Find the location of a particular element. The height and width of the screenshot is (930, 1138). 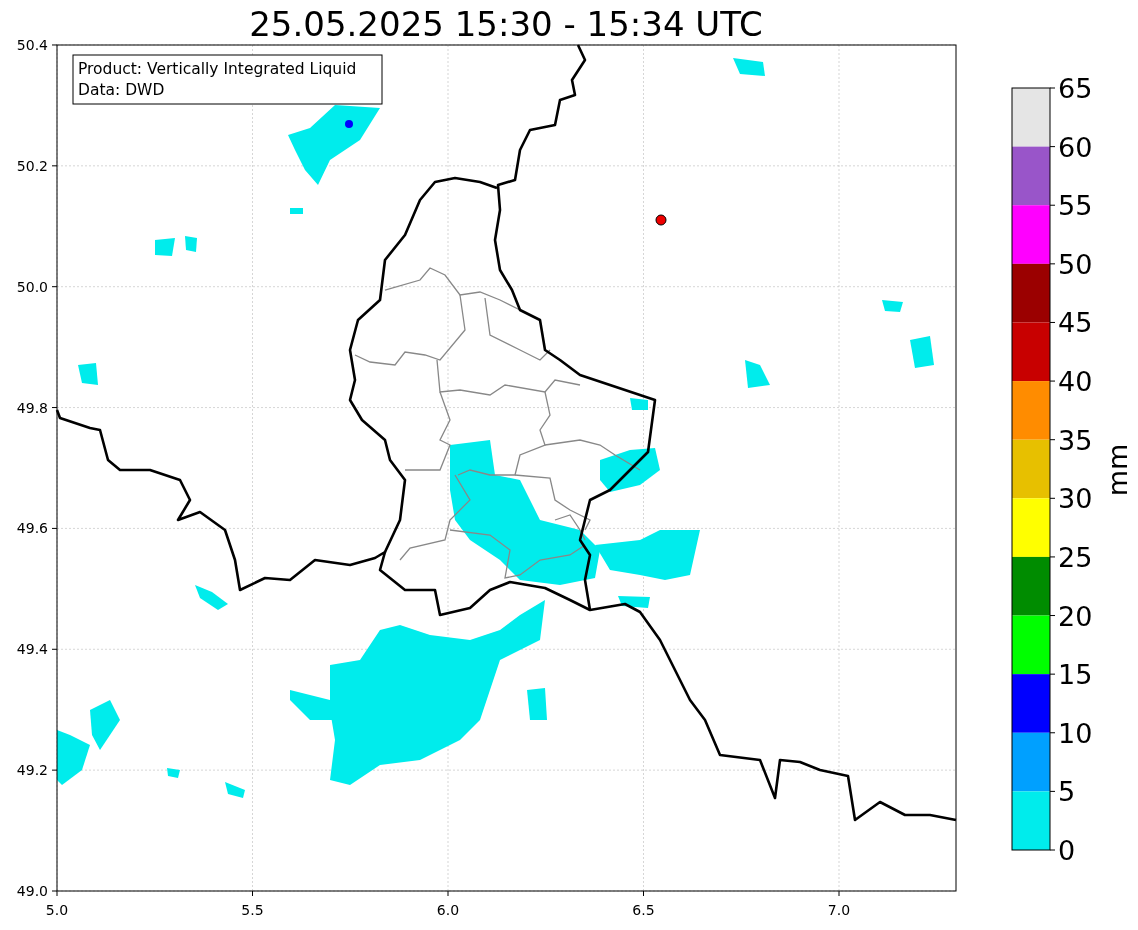

info-text: Data: DWD is located at coordinates (121, 90).